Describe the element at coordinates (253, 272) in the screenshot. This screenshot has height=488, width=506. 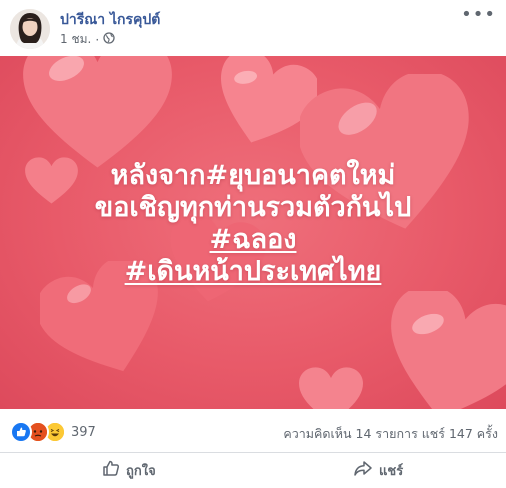
I see `caption-hashtag: #เดินหน้าประเทศไทย` at that location.